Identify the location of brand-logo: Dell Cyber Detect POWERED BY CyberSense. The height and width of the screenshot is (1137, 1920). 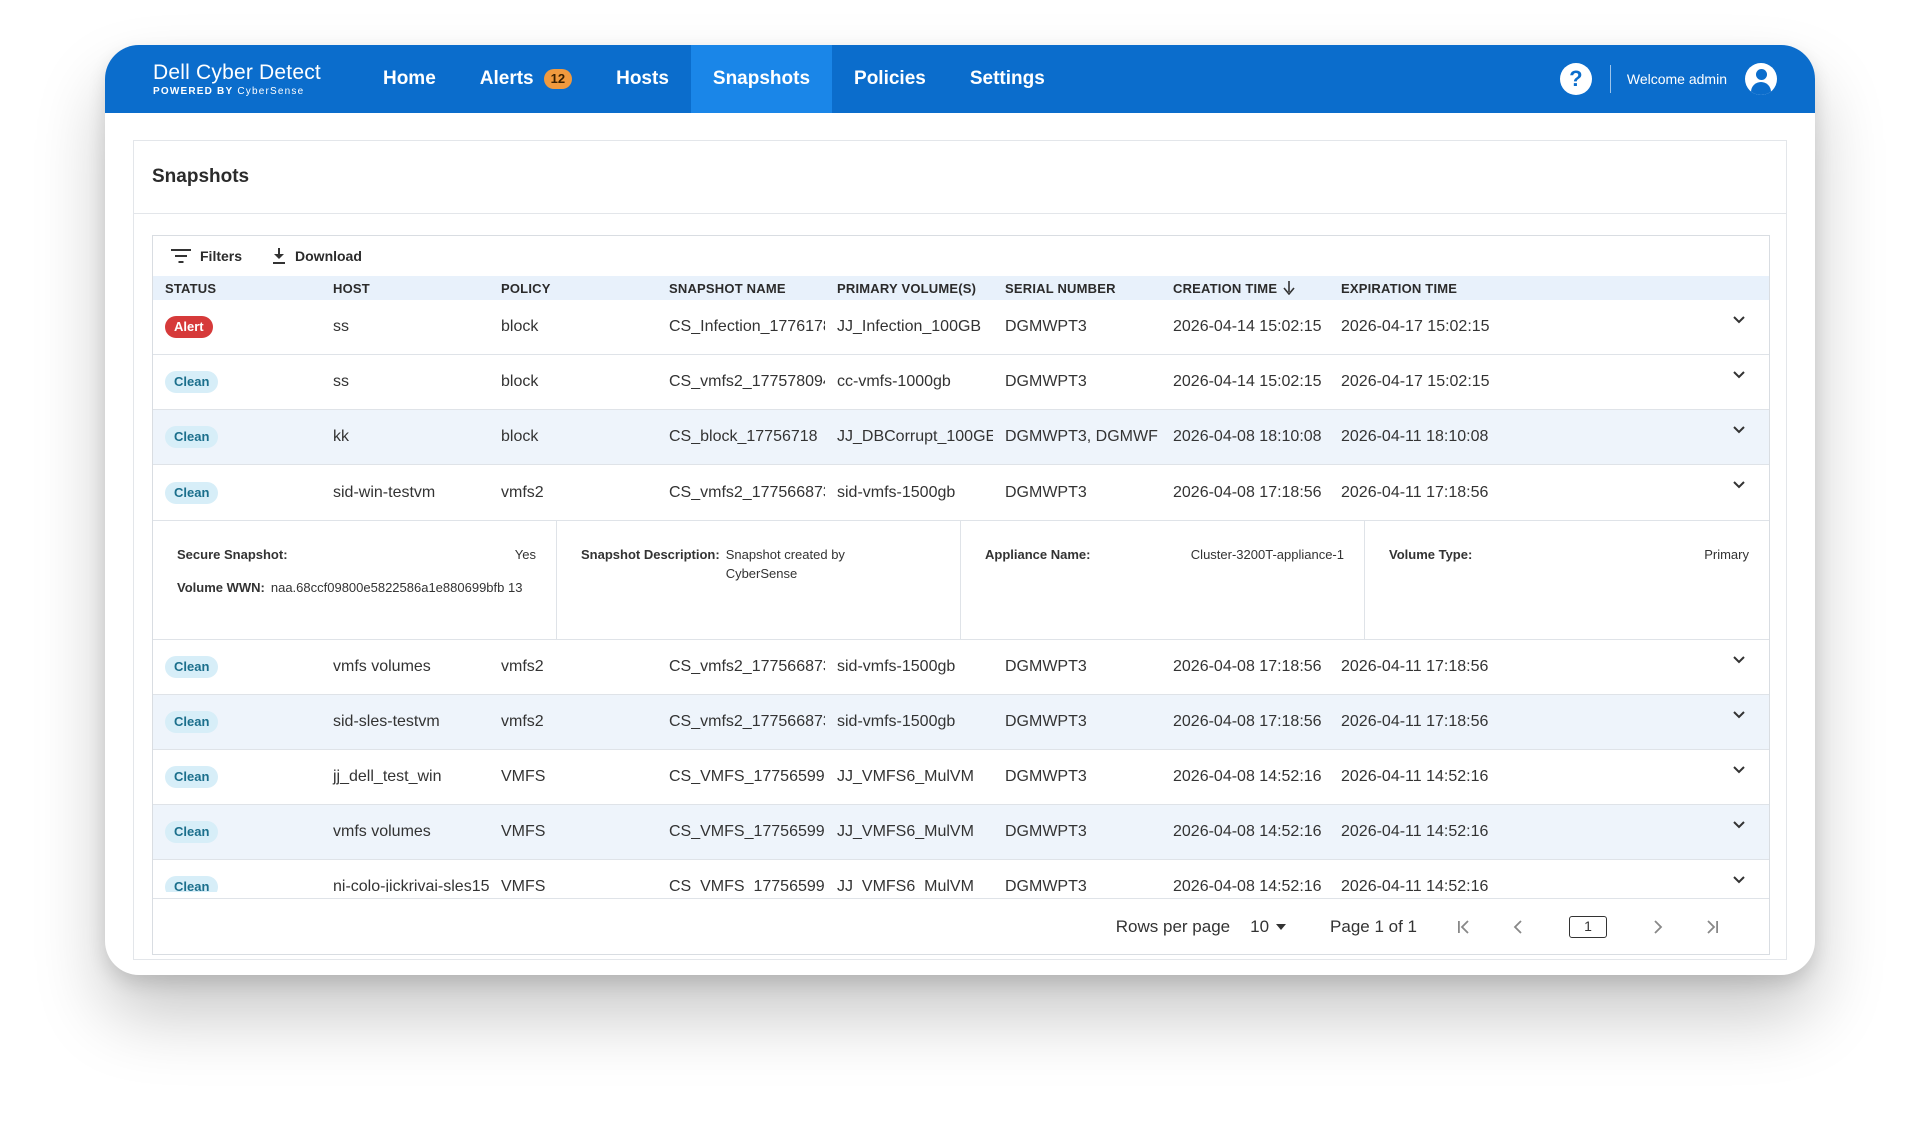
(237, 79).